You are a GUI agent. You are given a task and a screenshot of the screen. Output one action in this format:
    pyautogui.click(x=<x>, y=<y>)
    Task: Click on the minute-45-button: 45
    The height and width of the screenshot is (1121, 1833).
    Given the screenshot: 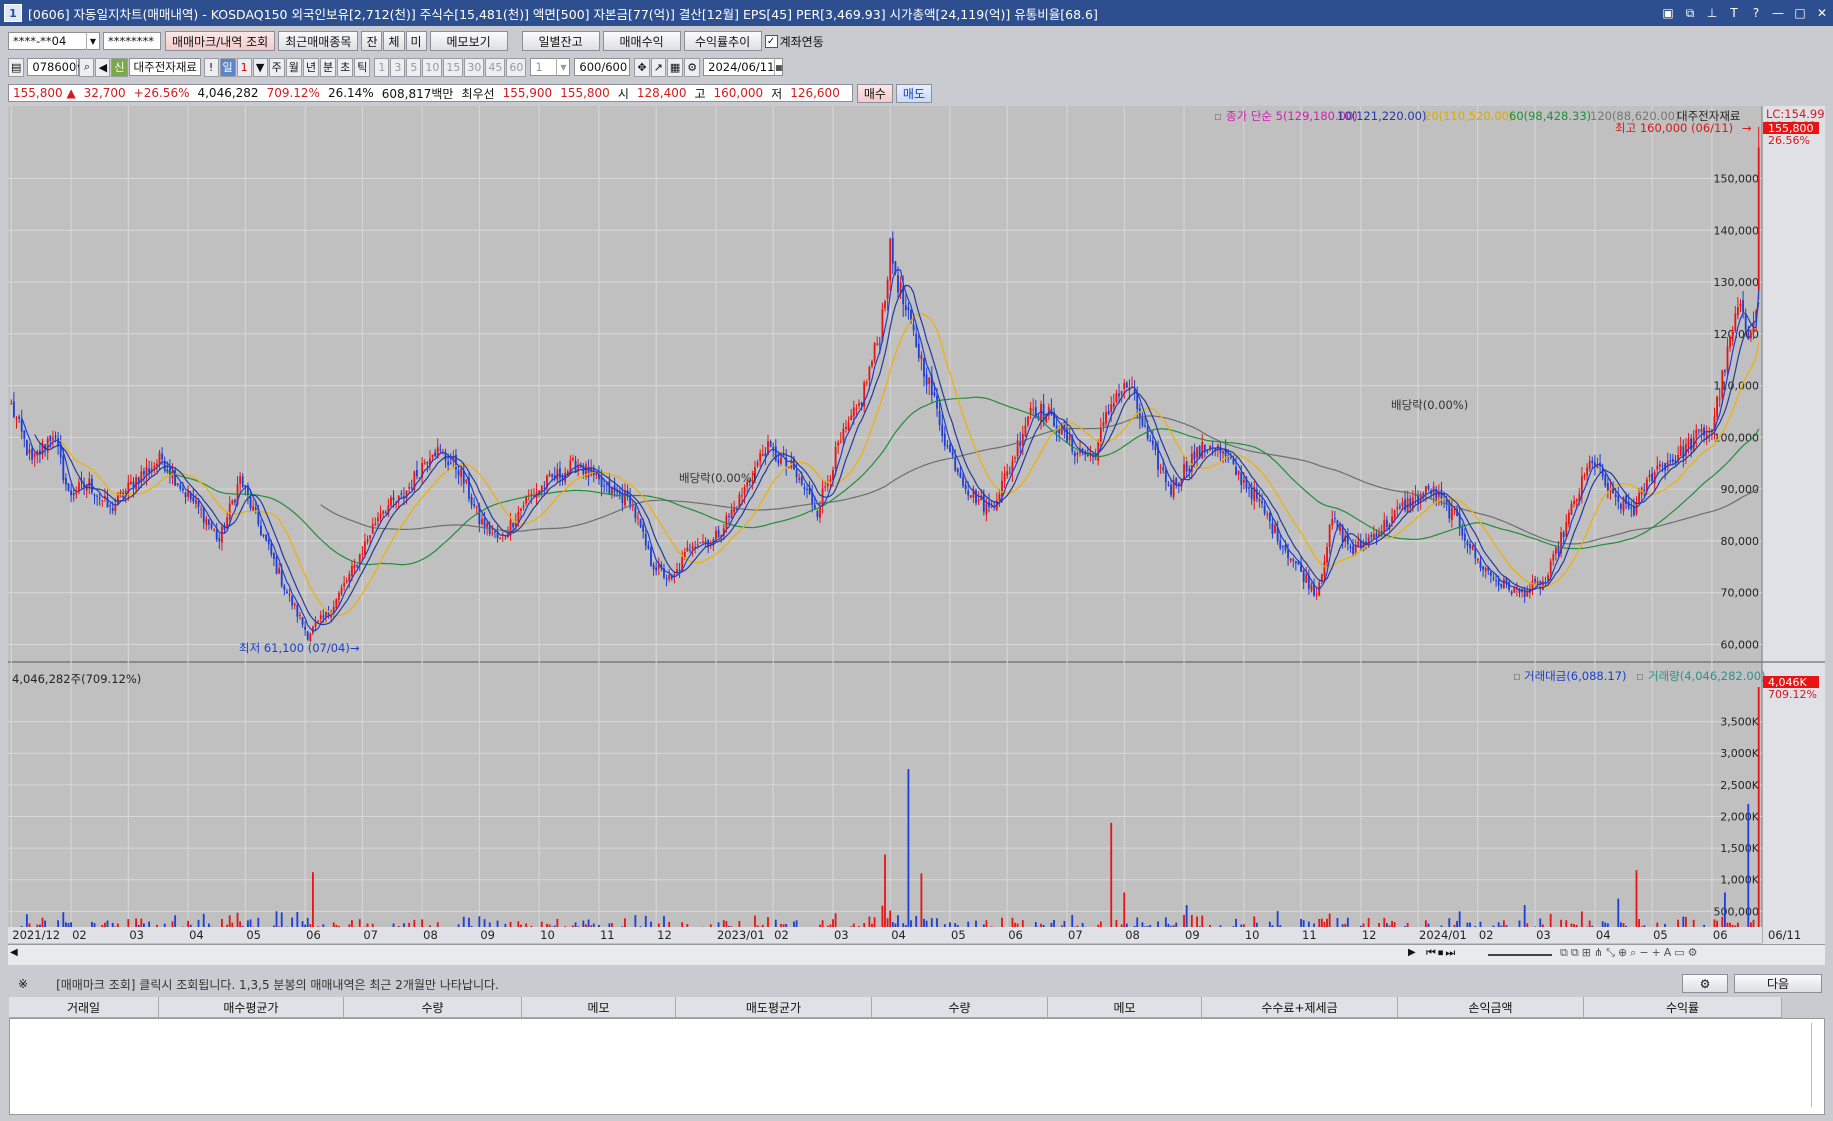 What is the action you would take?
    pyautogui.click(x=495, y=67)
    